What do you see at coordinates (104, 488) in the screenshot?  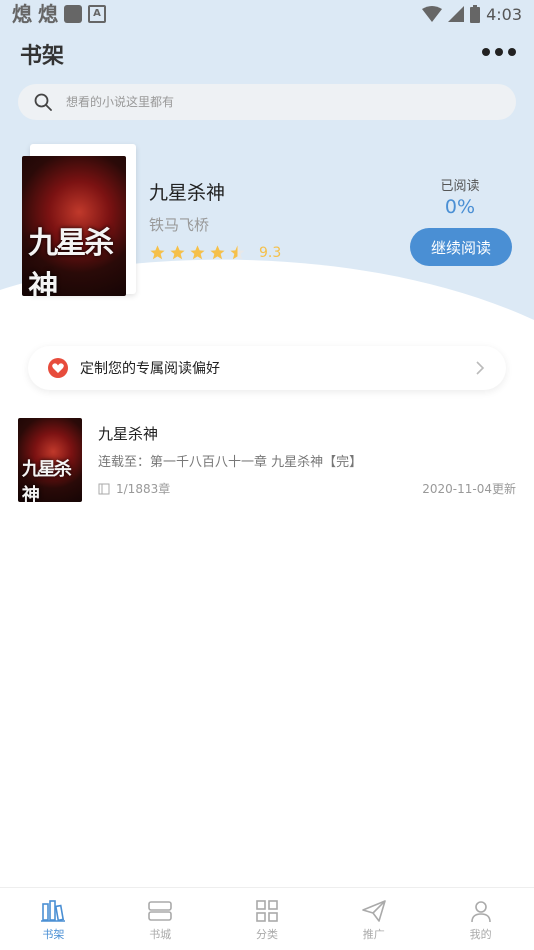 I see `book-icon` at bounding box center [104, 488].